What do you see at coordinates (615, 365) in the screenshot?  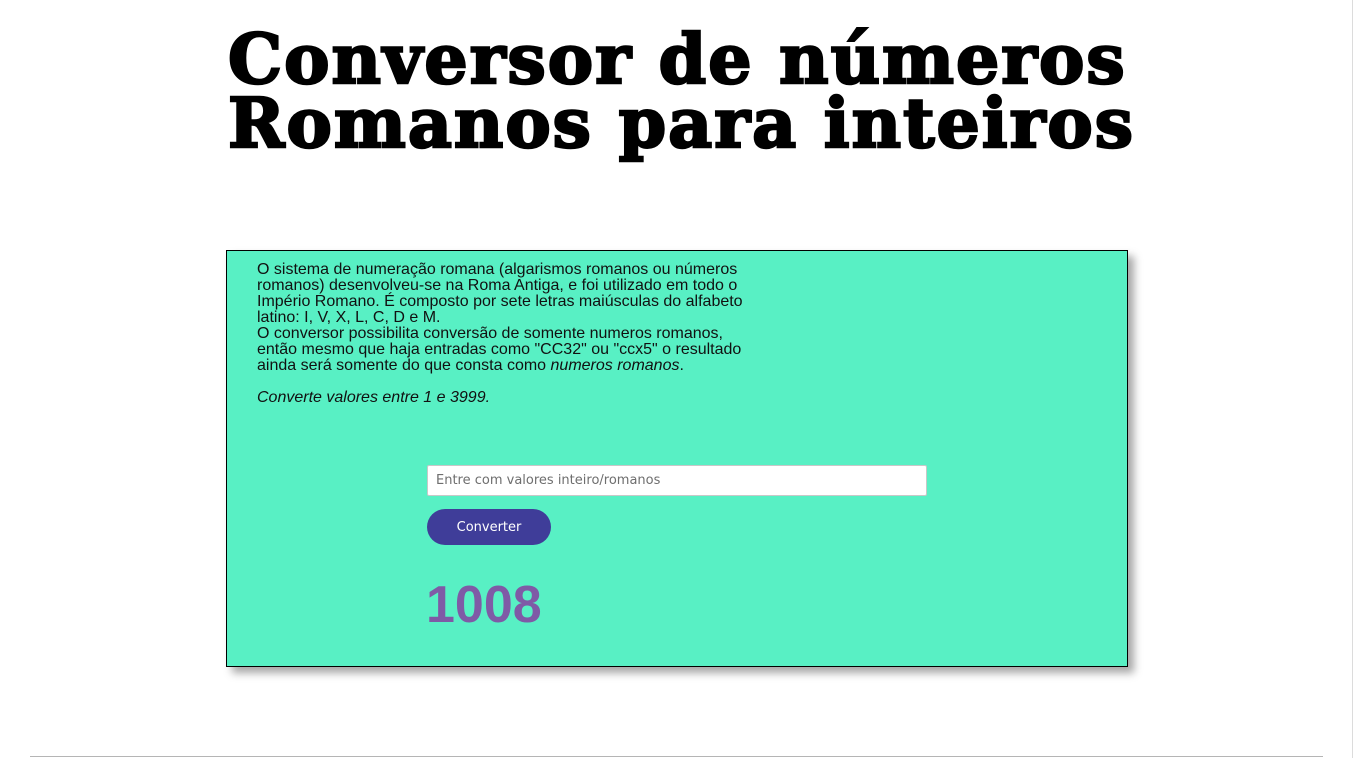 I see `description-emphasis: numeros romanos` at bounding box center [615, 365].